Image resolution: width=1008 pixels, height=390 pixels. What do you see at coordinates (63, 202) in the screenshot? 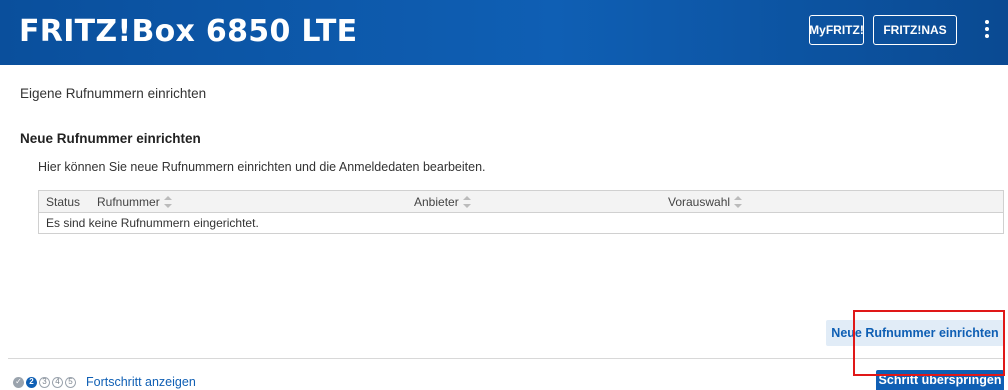
I see `column-status: Status` at bounding box center [63, 202].